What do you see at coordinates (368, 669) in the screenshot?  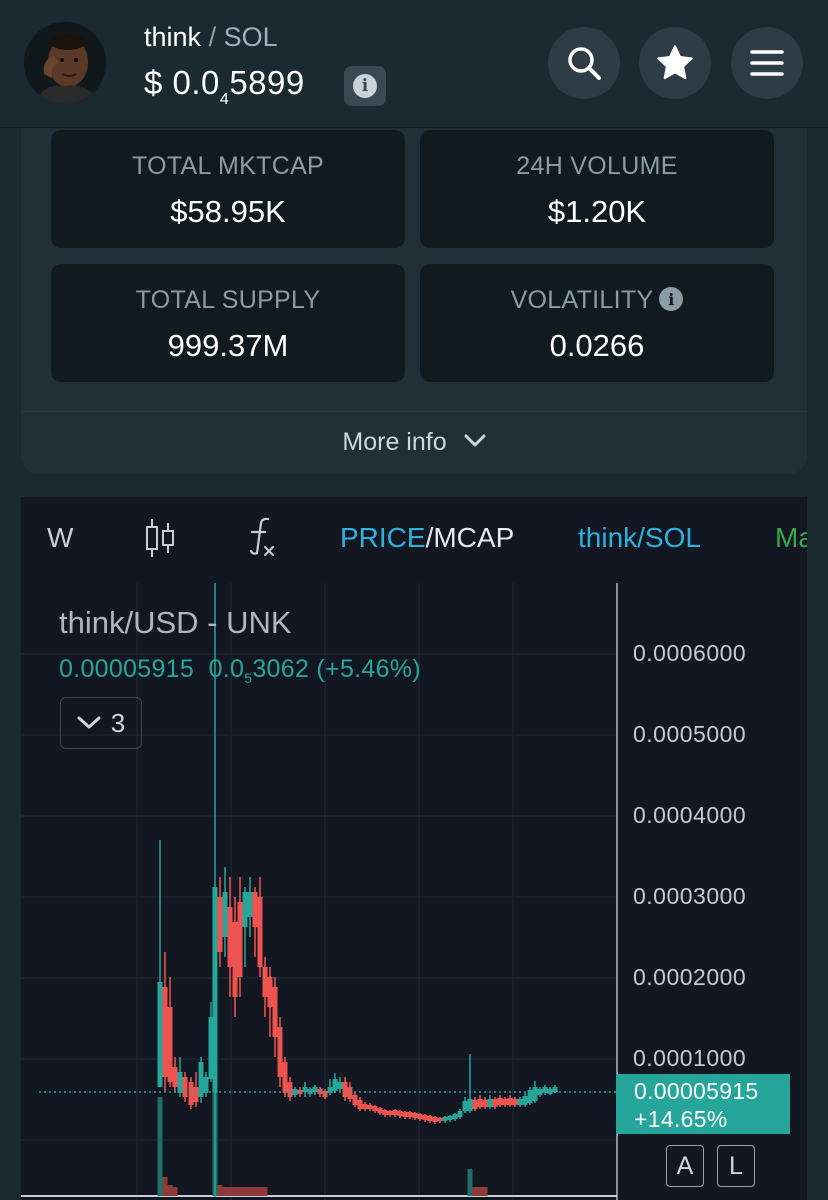 I see `legend-change-pct: (+5.46%)` at bounding box center [368, 669].